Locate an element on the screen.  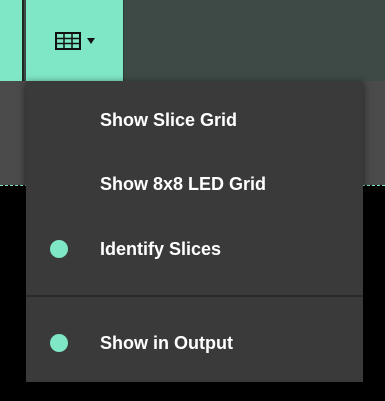
chevron-down-icon is located at coordinates (90, 40).